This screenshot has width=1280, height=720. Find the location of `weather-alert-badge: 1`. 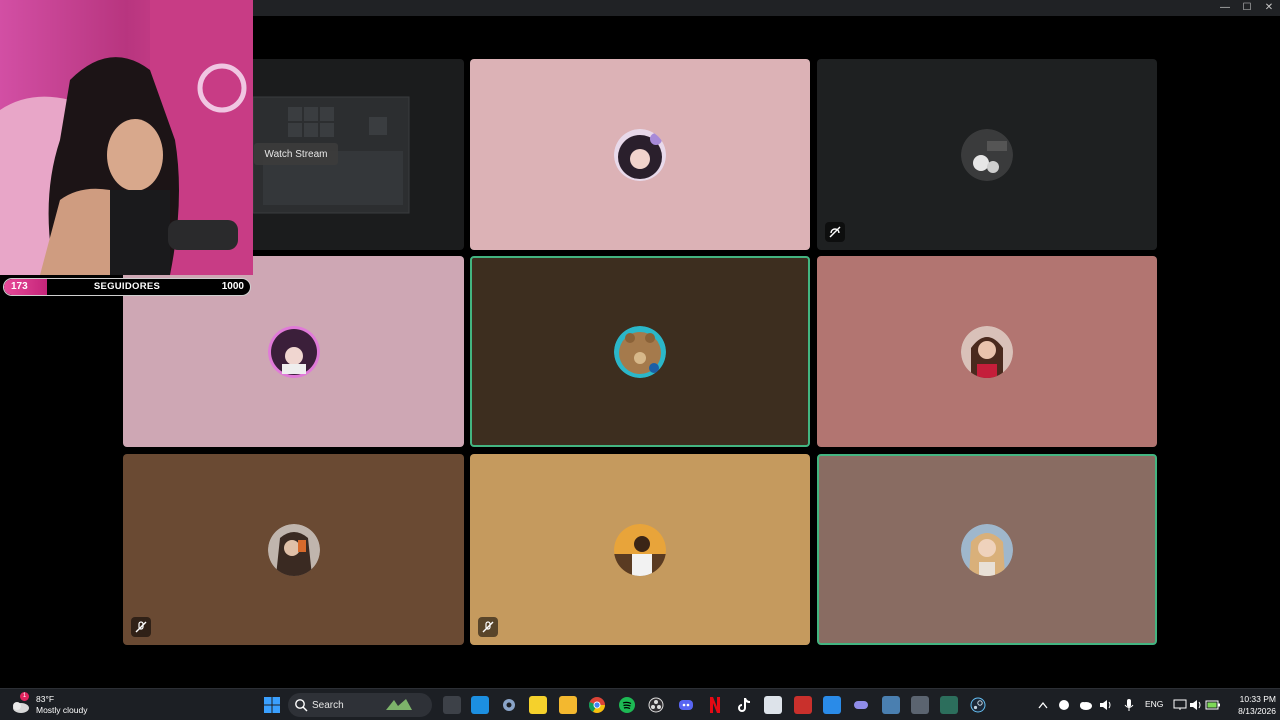

weather-alert-badge: 1 is located at coordinates (24, 696).